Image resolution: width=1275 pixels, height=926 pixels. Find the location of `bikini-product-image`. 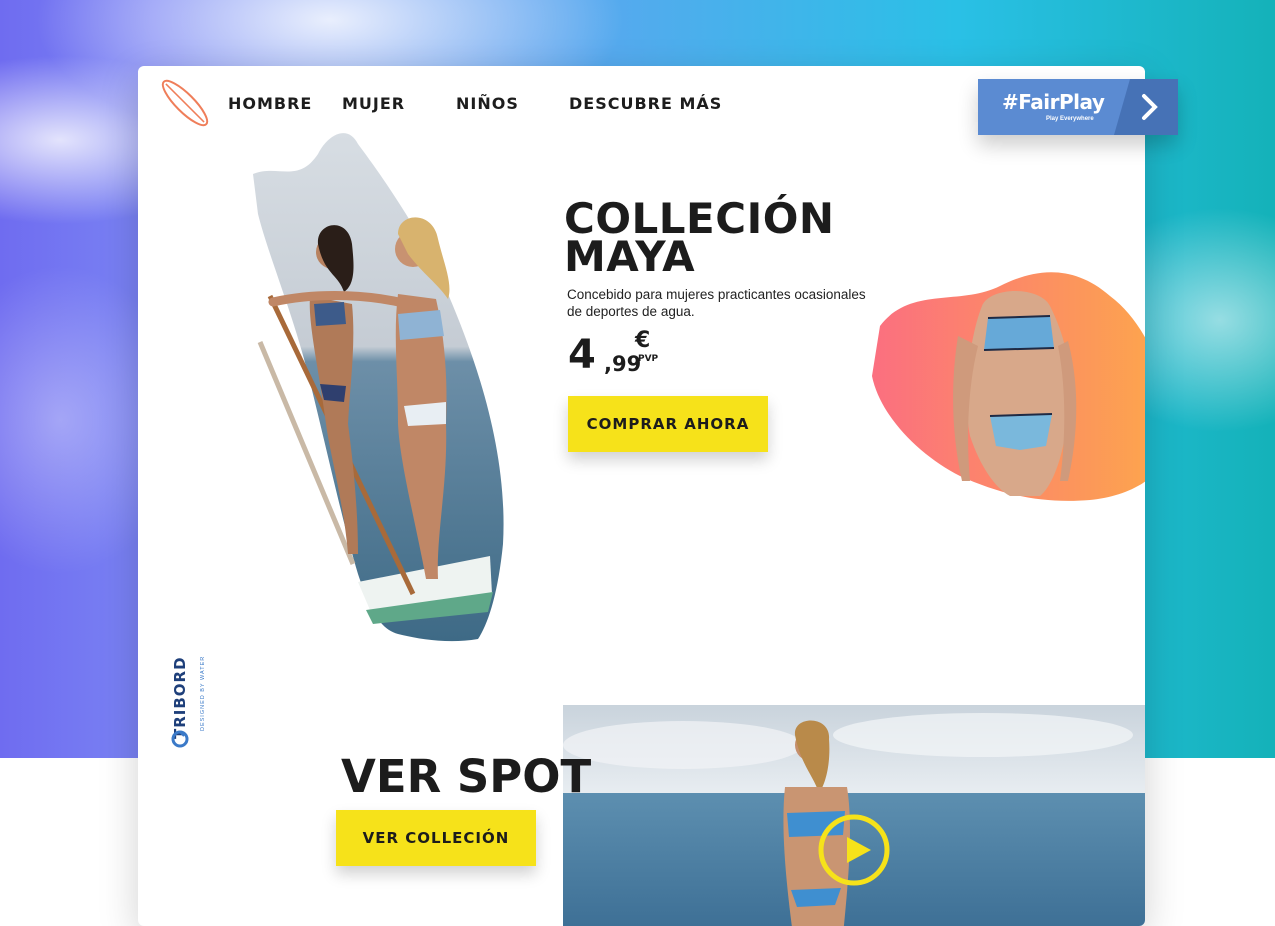

bikini-product-image is located at coordinates (1008, 386).